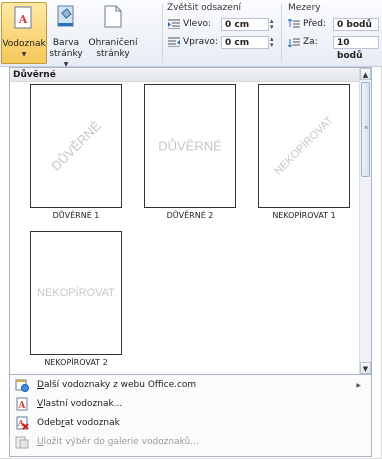  Describe the element at coordinates (204, 8) in the screenshot. I see `indent-group-title: Zvětšit odsazení` at that location.